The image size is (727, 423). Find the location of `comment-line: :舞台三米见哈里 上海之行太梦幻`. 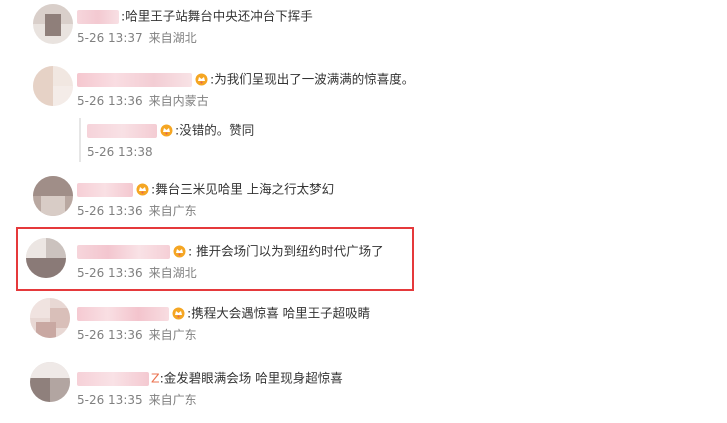

comment-line: :舞台三米见哈里 上海之行太梦幻 is located at coordinates (205, 189).